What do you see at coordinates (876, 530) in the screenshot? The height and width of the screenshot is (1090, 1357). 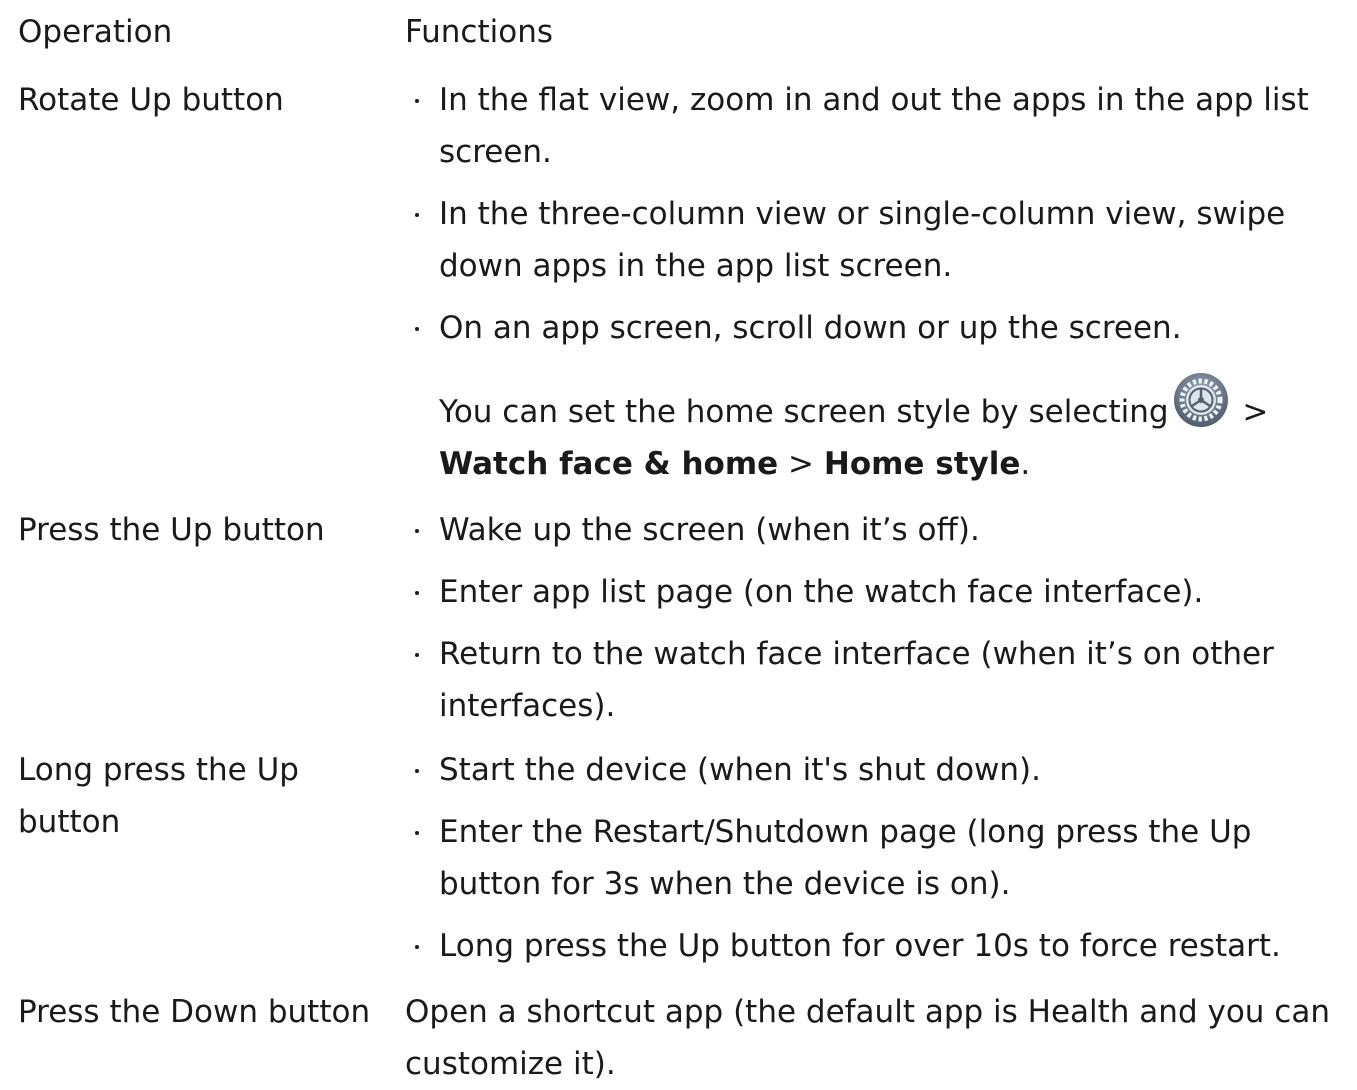 I see `list-item: Wake up the screen (when it’s off).` at bounding box center [876, 530].